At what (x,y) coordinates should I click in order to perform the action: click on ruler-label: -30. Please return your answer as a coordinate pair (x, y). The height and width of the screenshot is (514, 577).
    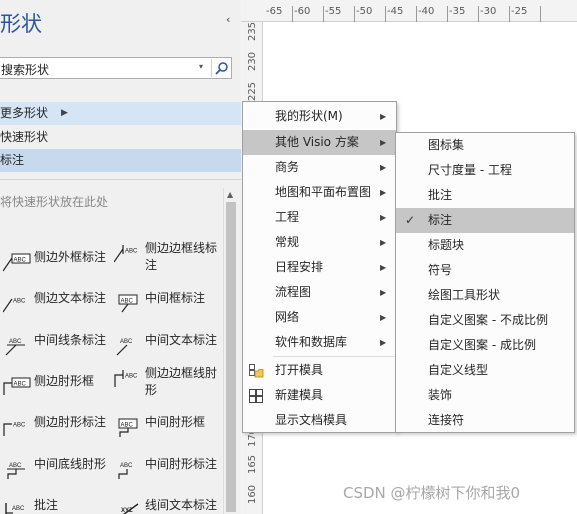
    Looking at the image, I should click on (488, 11).